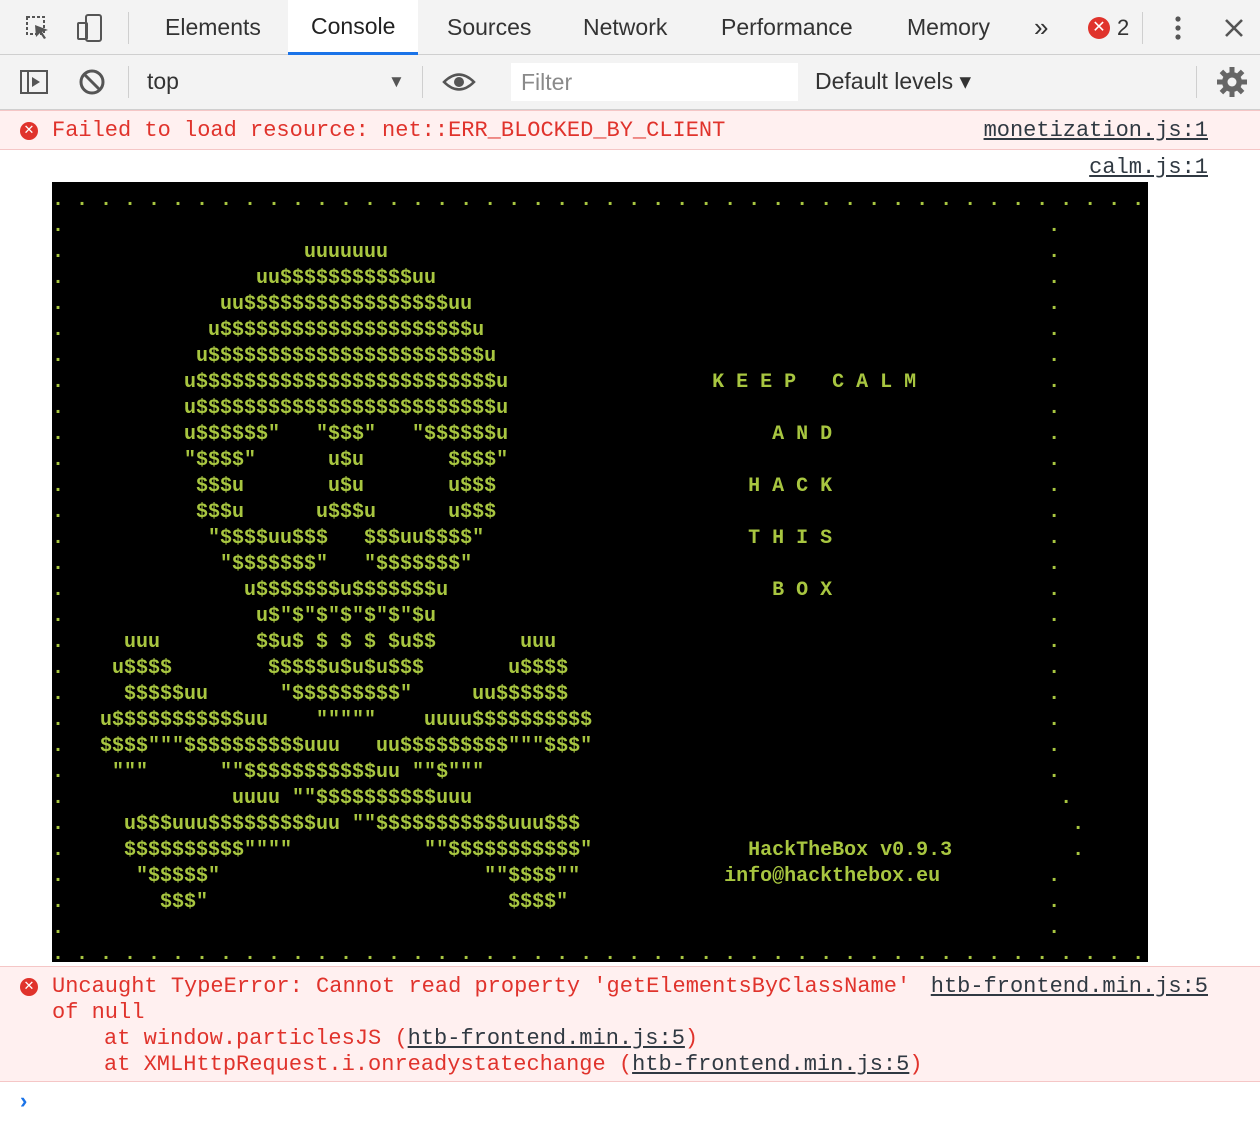  Describe the element at coordinates (625, 27) in the screenshot. I see `tab-network: Network` at that location.